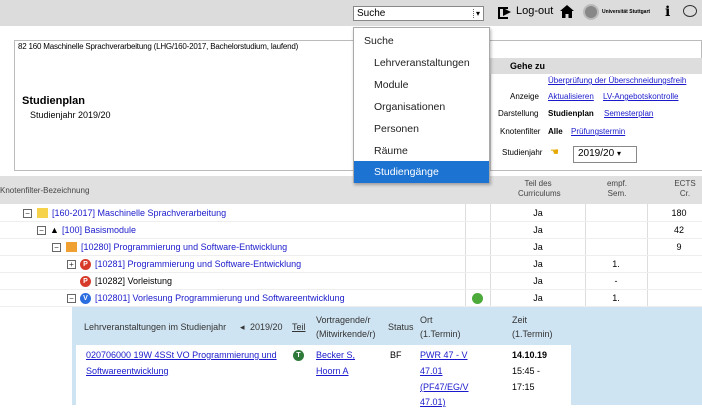  What do you see at coordinates (53, 101) in the screenshot?
I see `page-title: Studienplan` at bounding box center [53, 101].